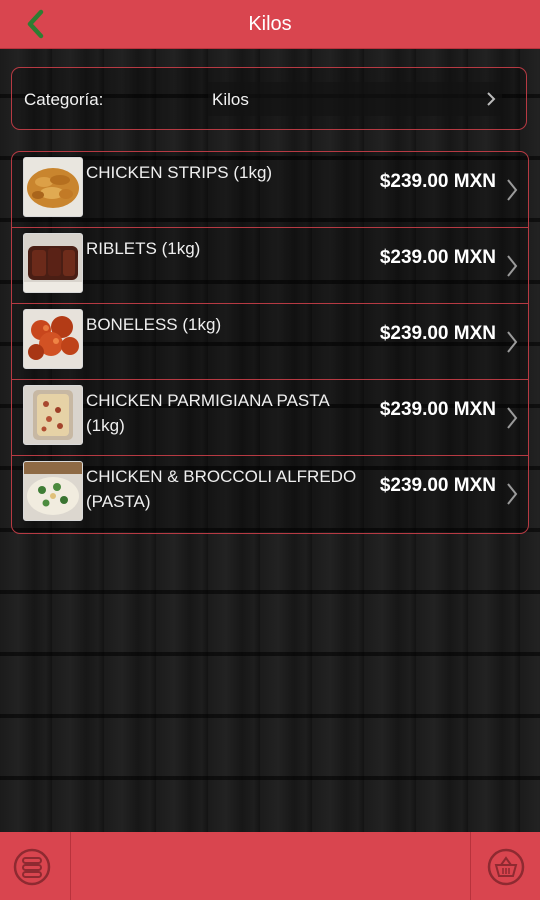  I want to click on product-name: CHICKEN & BROCCOLI ALFREDO (PASTA), so click(221, 489).